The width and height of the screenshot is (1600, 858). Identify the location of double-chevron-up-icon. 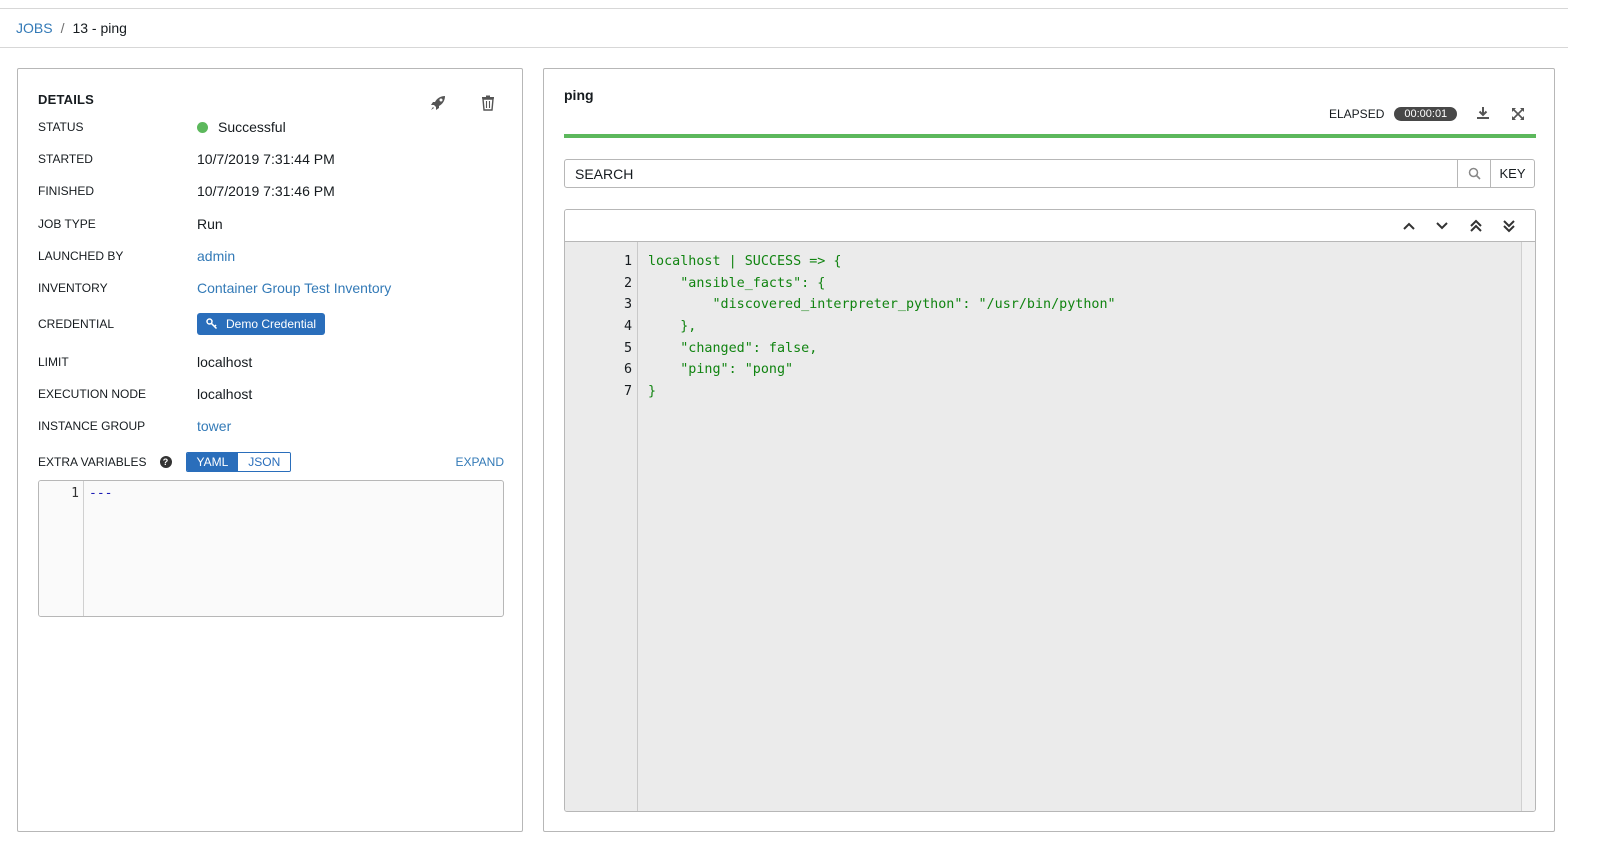
(1476, 226).